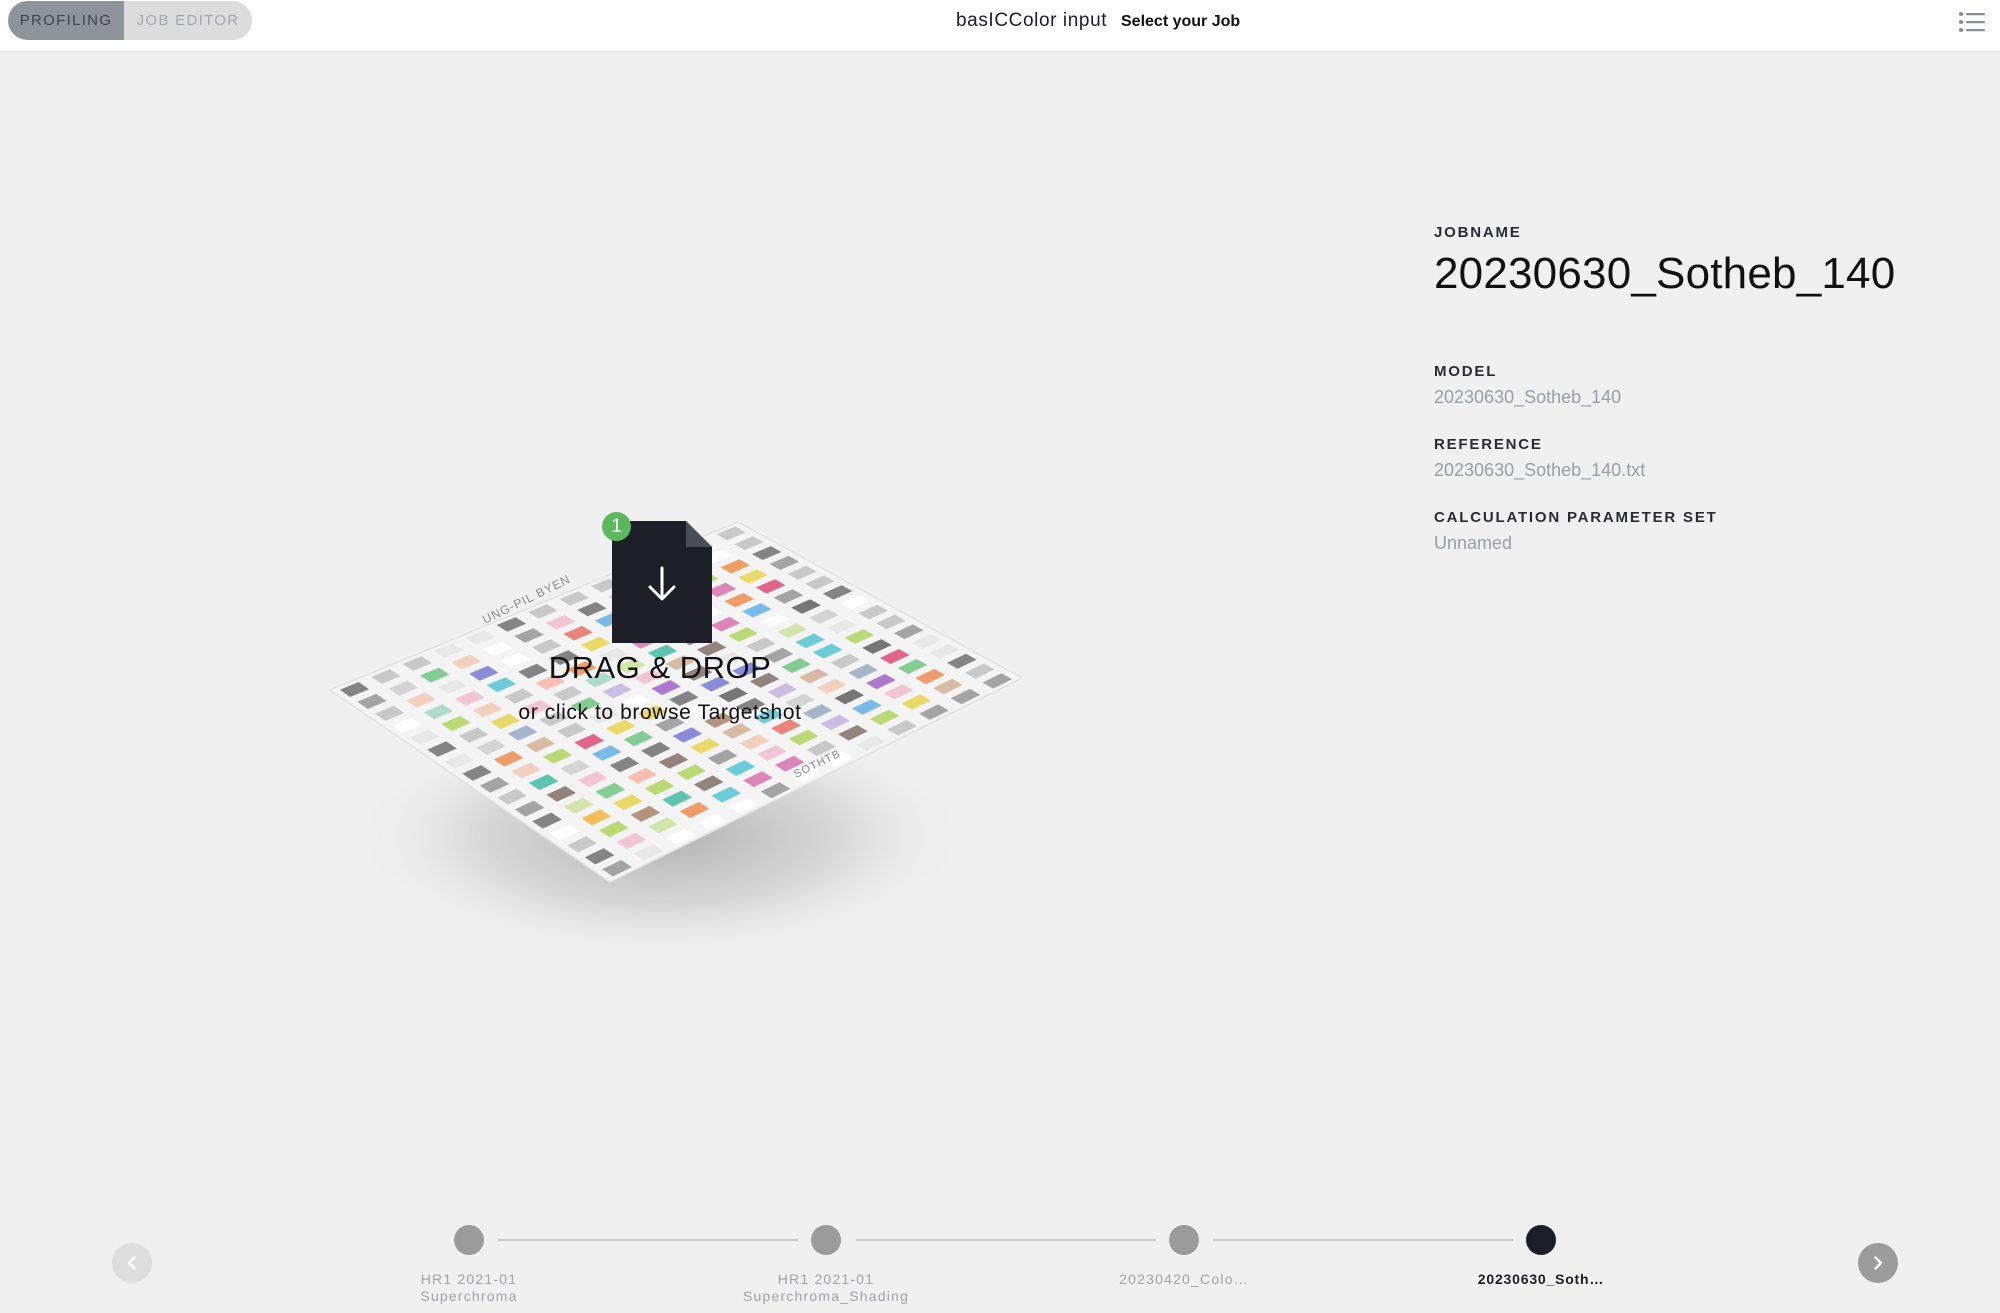 This screenshot has height=1313, width=2000. I want to click on jobname-value: 20230630_Sotheb_140, so click(1665, 273).